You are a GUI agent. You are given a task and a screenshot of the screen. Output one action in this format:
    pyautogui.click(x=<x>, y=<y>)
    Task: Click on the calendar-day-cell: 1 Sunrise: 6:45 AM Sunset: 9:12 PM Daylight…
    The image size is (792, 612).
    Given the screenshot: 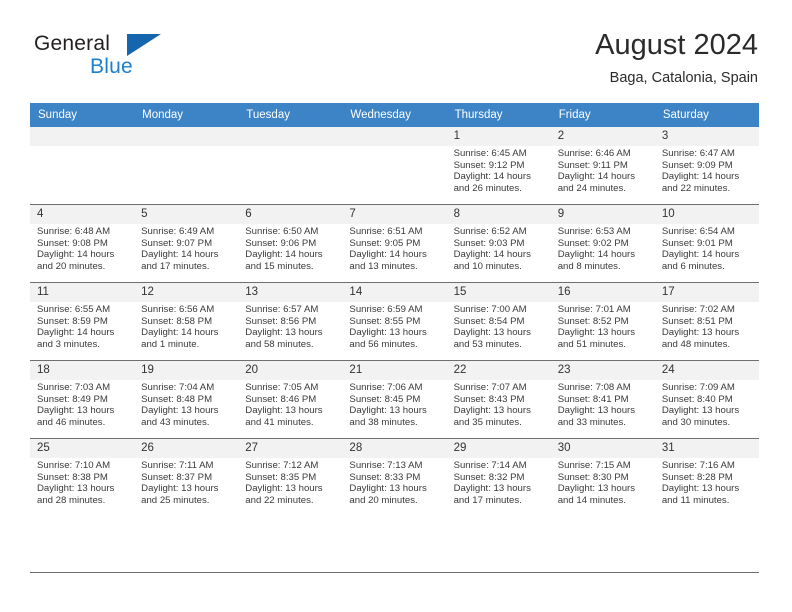 What is the action you would take?
    pyautogui.click(x=498, y=166)
    